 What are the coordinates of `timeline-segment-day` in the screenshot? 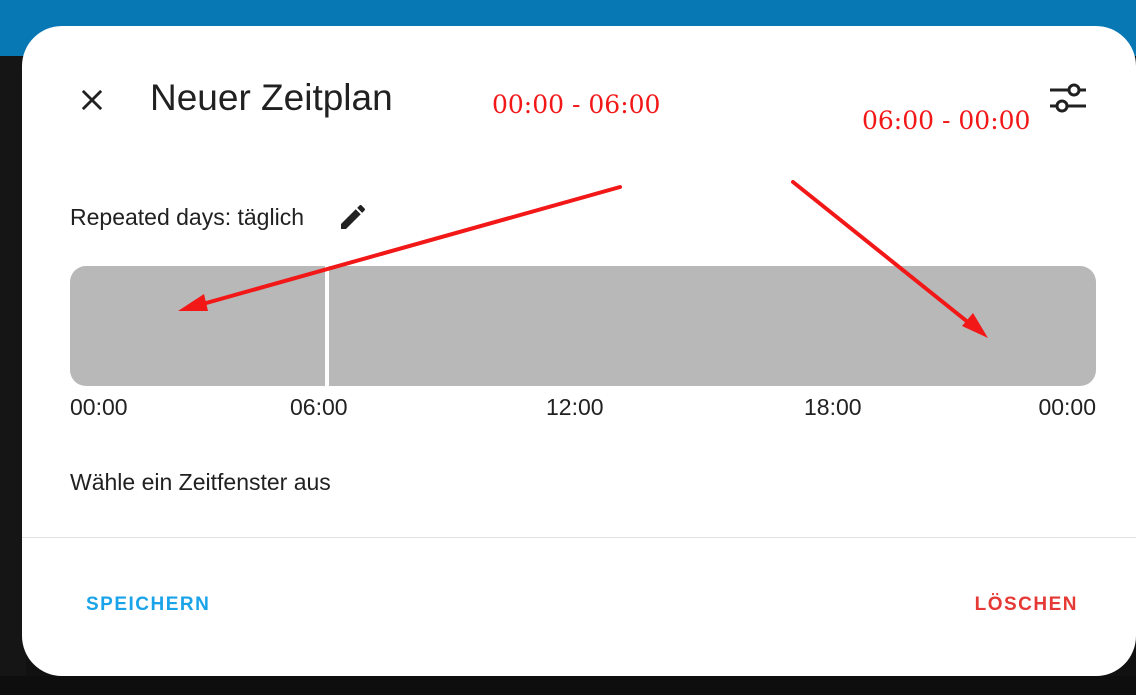 It's located at (712, 326).